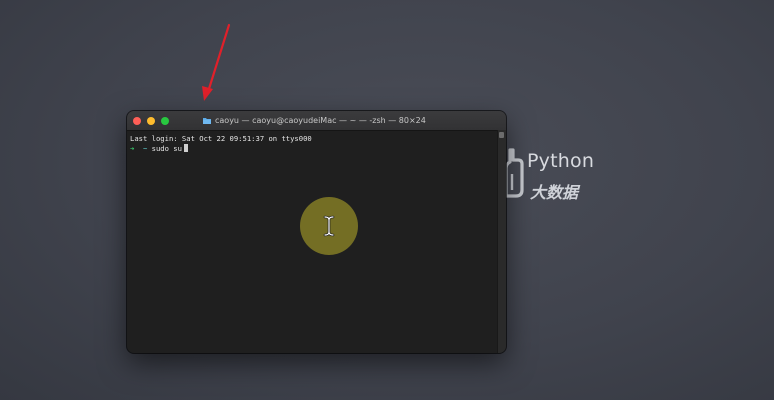 The height and width of the screenshot is (400, 774). Describe the element at coordinates (501, 241) in the screenshot. I see `vertical-scrollbar` at that location.